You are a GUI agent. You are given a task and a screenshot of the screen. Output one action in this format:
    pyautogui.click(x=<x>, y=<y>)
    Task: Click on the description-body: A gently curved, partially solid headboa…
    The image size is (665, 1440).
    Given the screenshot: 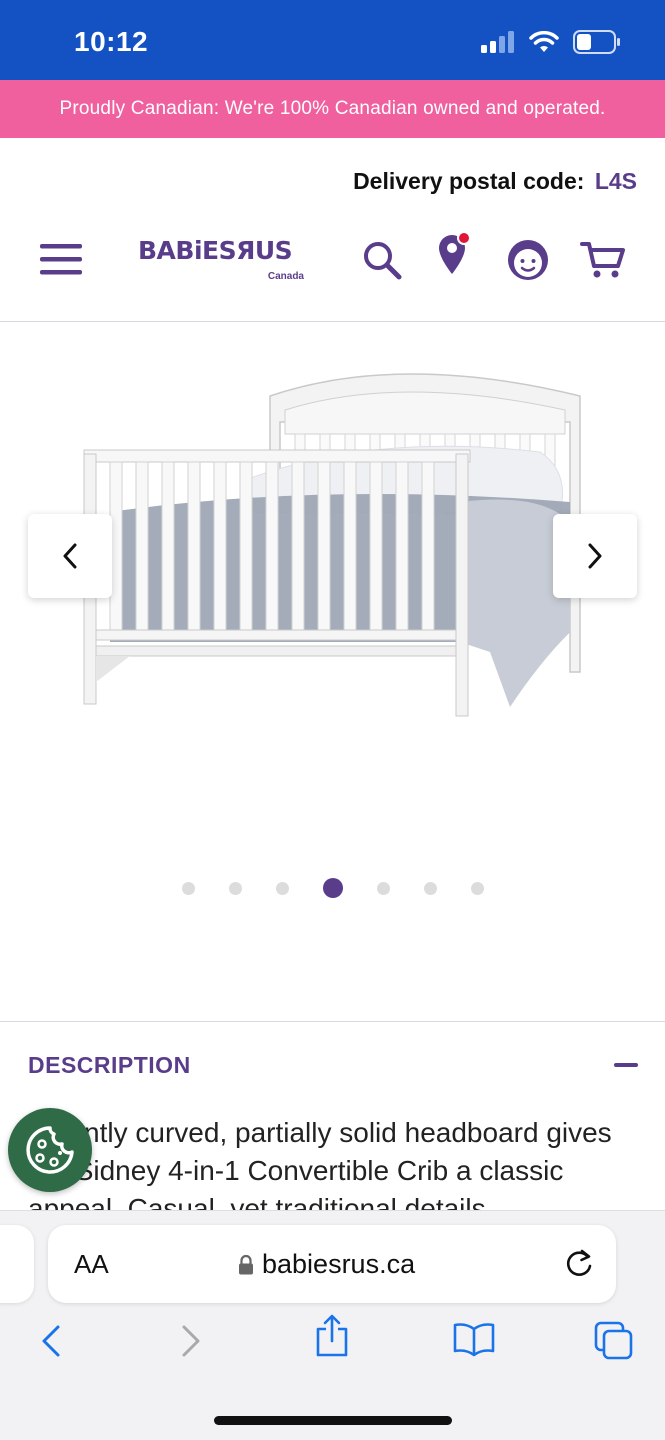 What is the action you would take?
    pyautogui.click(x=320, y=1164)
    